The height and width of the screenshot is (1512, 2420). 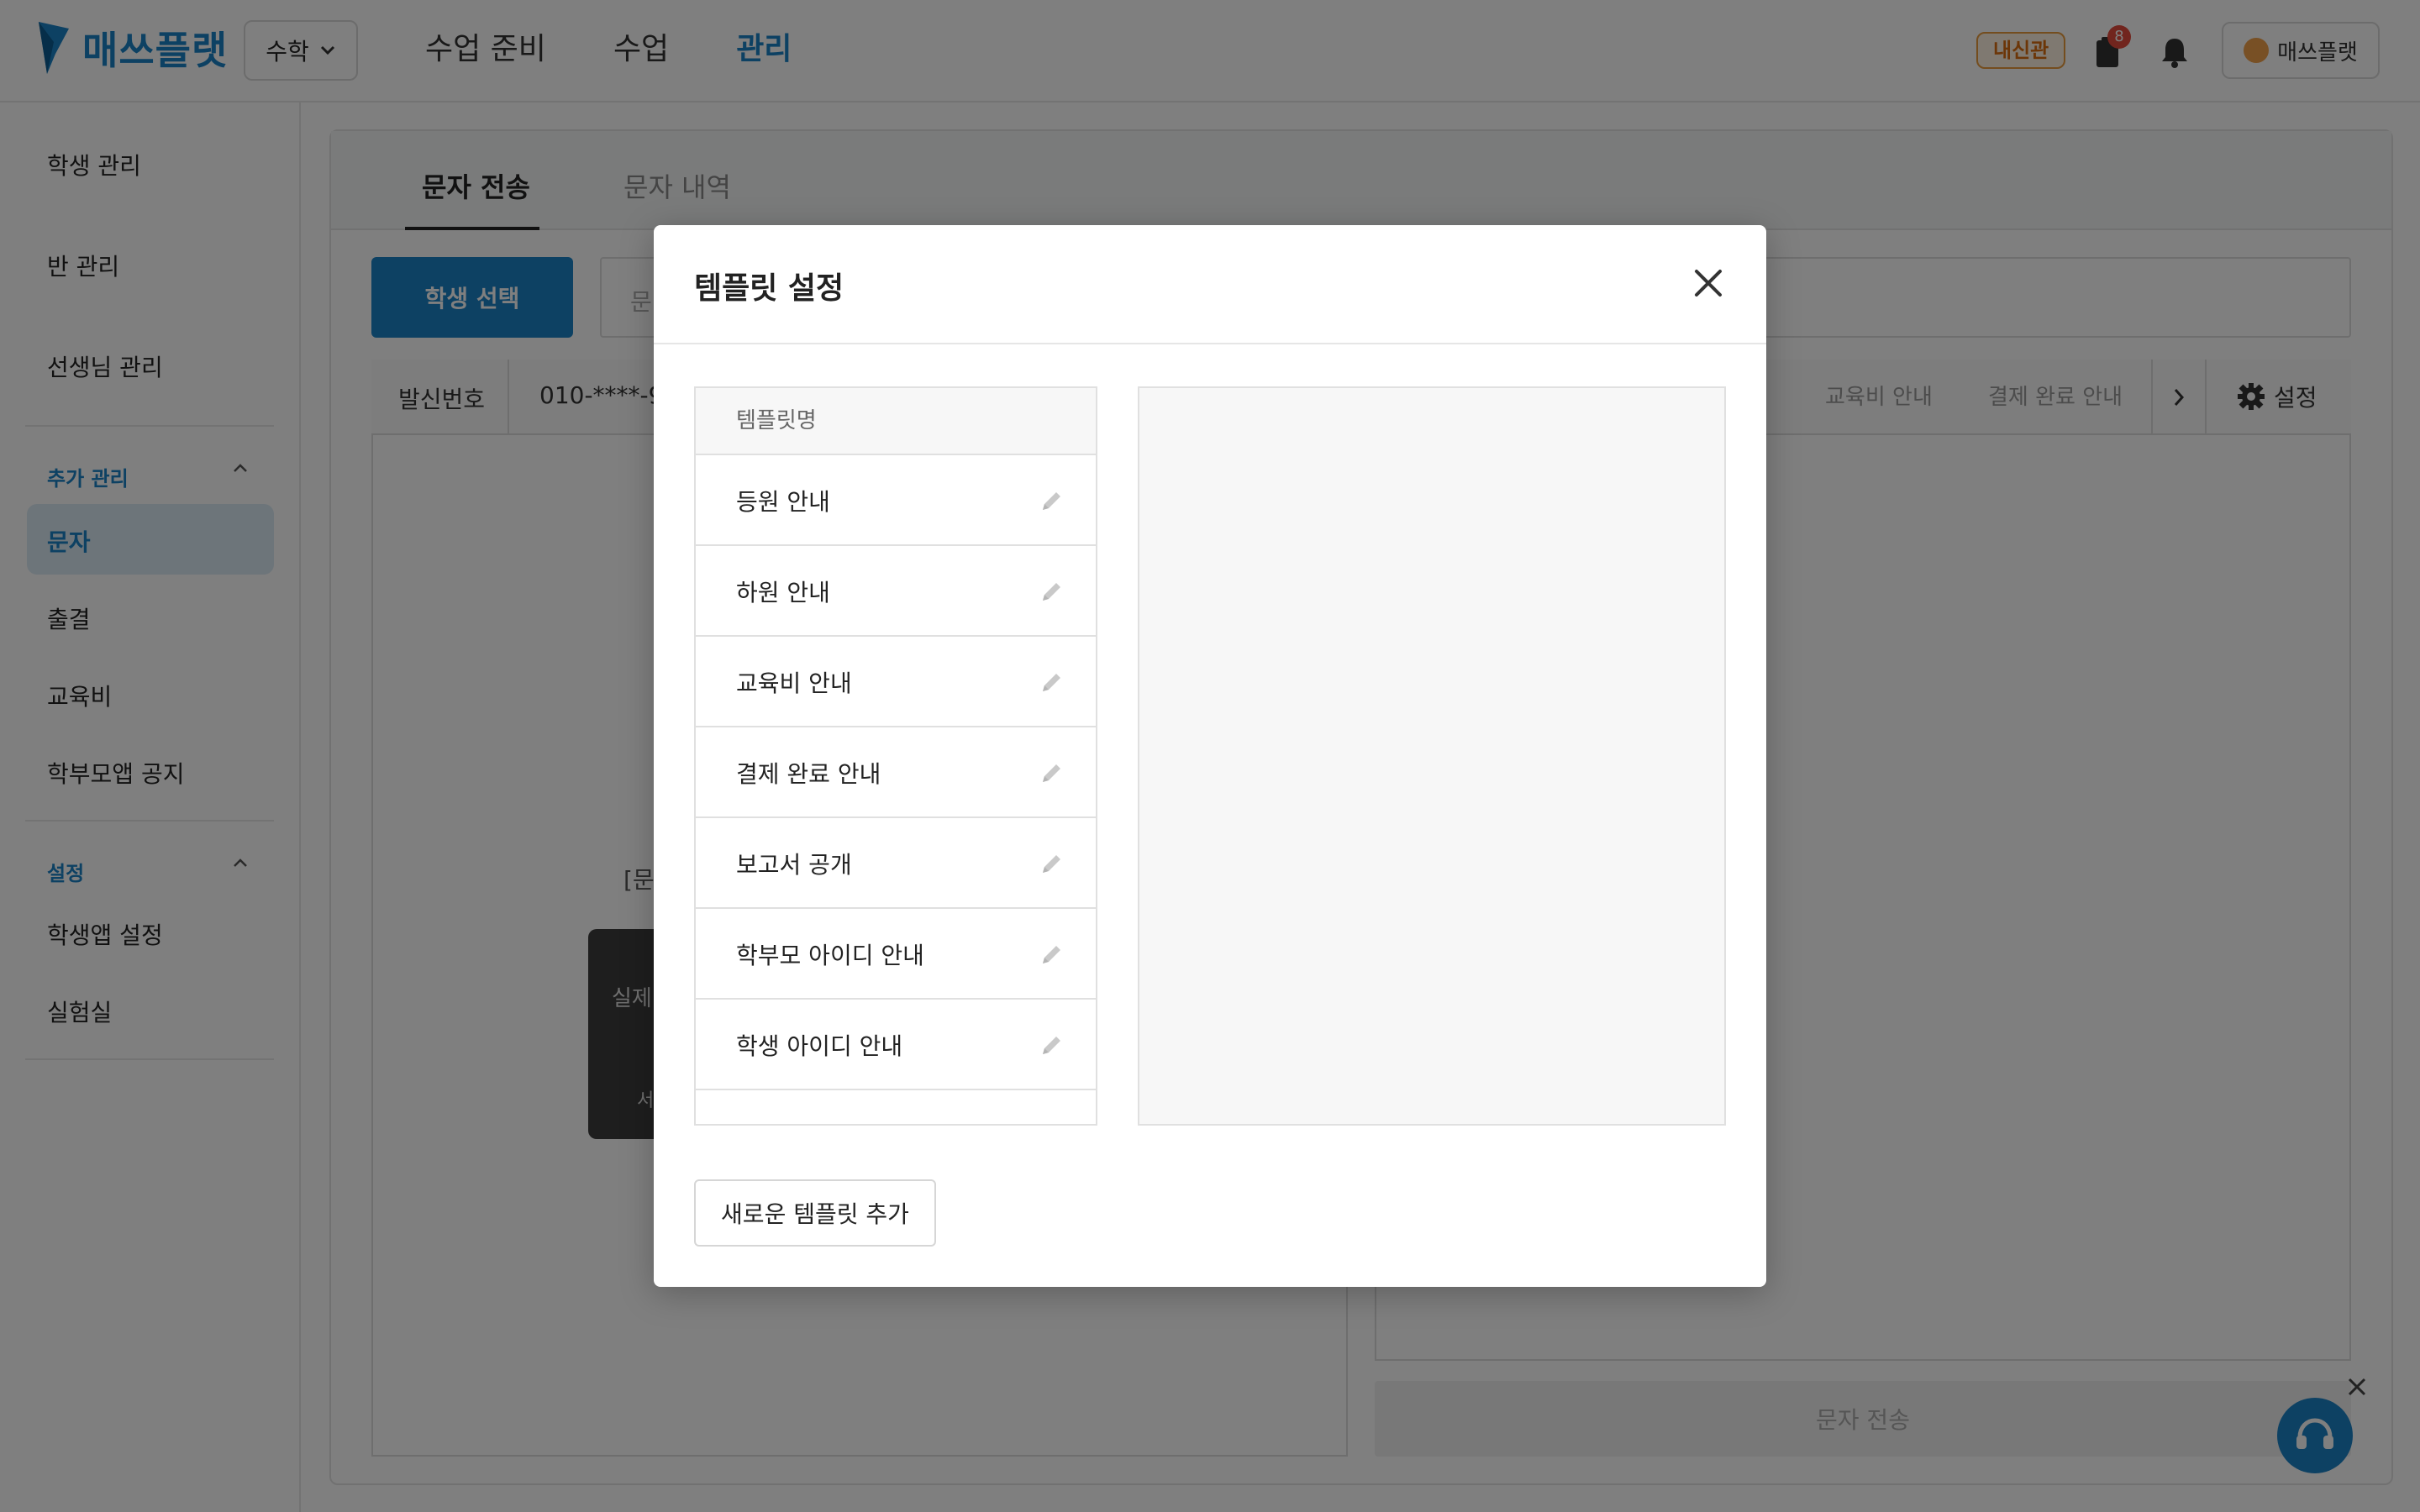 I want to click on list-item: 하원 안내, so click(x=896, y=591).